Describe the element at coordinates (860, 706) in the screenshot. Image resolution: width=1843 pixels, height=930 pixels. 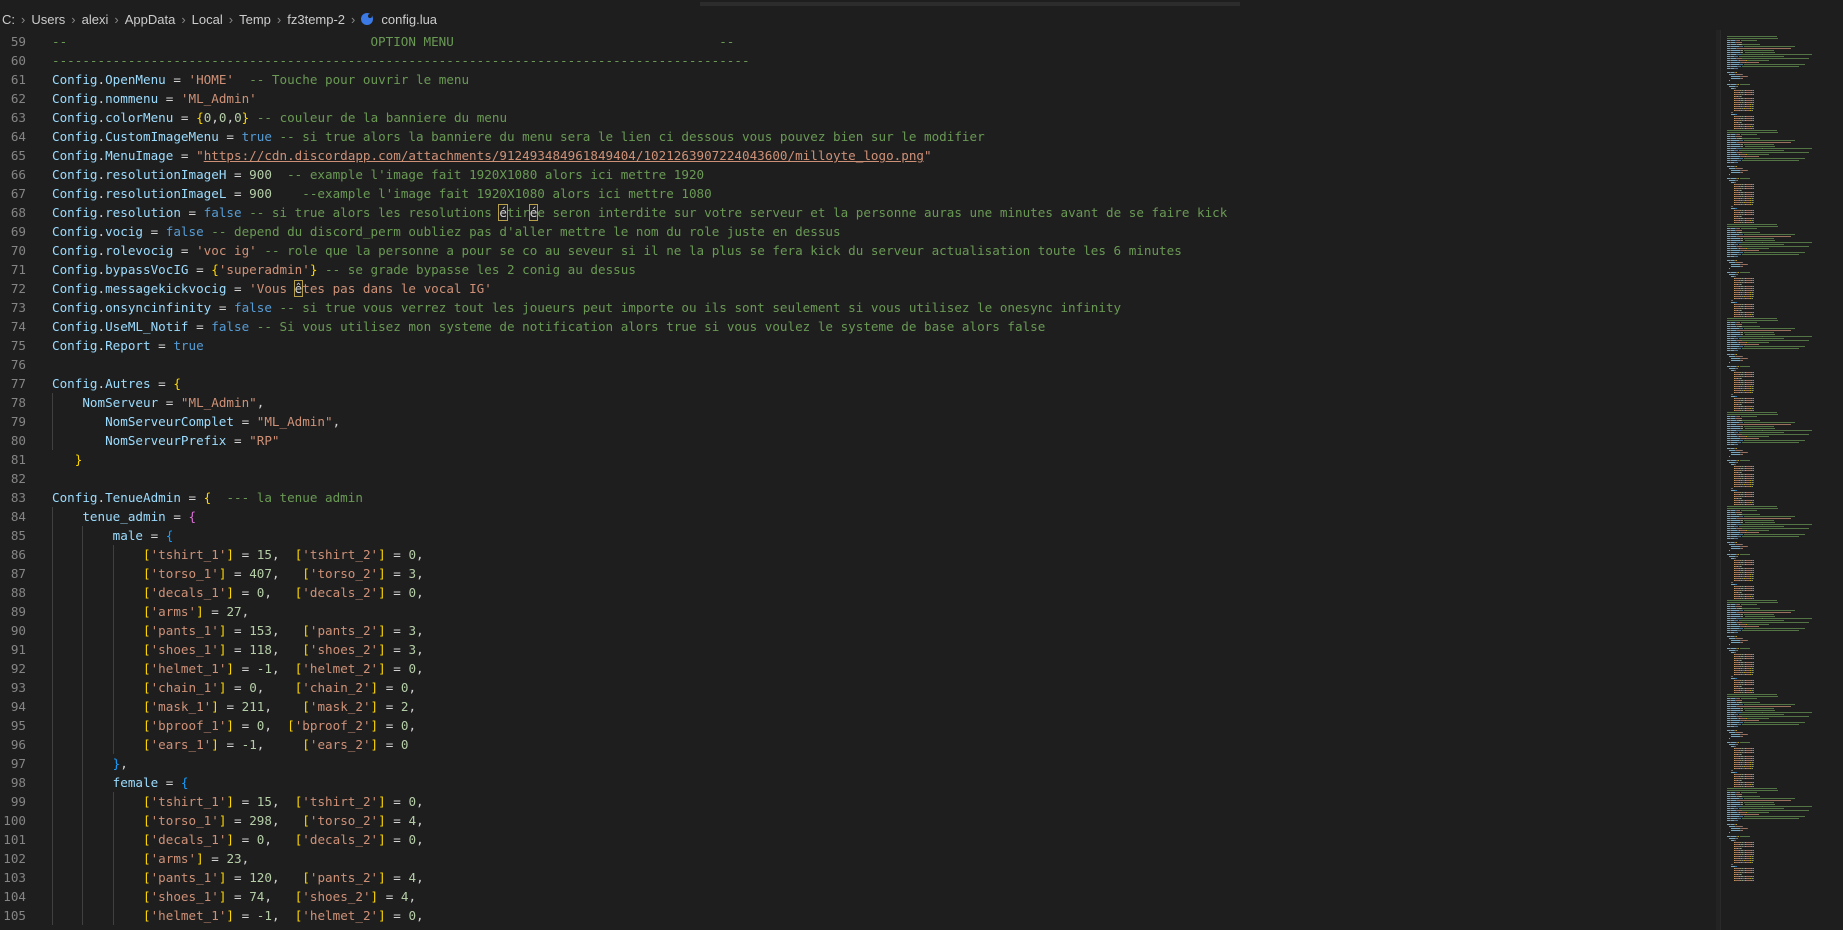
I see `code-line: 94 ['mask_1'] = 211, ['mask_2'] = 2,` at that location.